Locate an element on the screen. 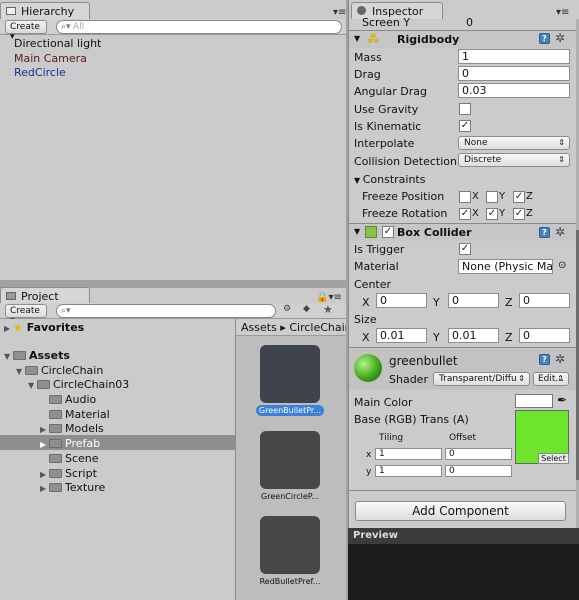  mass-field: 1 is located at coordinates (514, 56).